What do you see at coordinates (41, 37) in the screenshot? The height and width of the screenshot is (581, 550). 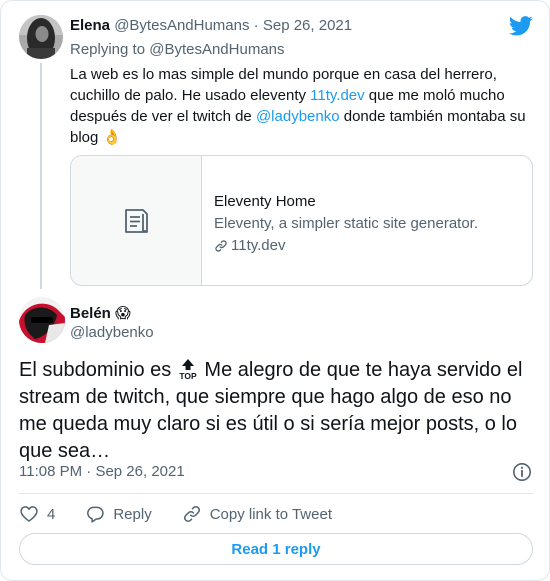 I see `elena-avatar` at bounding box center [41, 37].